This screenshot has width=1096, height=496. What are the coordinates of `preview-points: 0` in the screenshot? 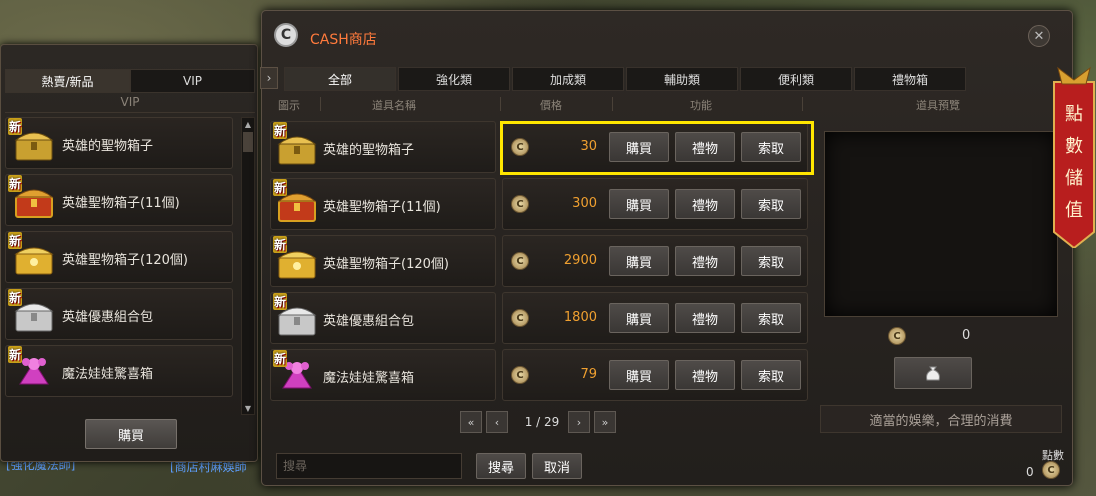 It's located at (966, 335).